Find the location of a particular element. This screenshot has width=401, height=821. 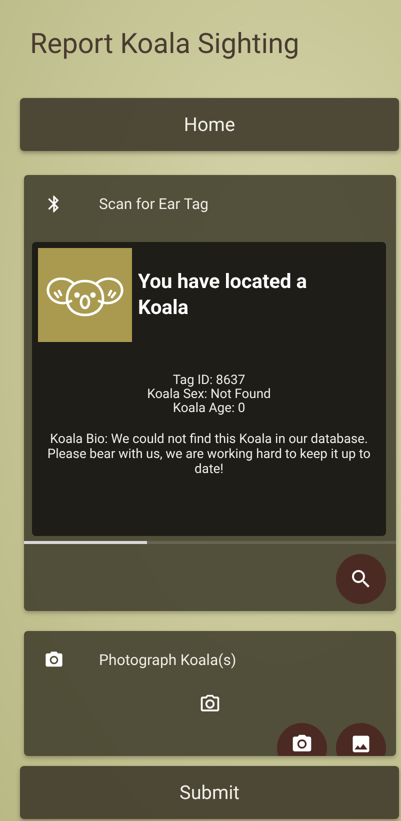

result-heading: You have located a Koala is located at coordinates (223, 294).